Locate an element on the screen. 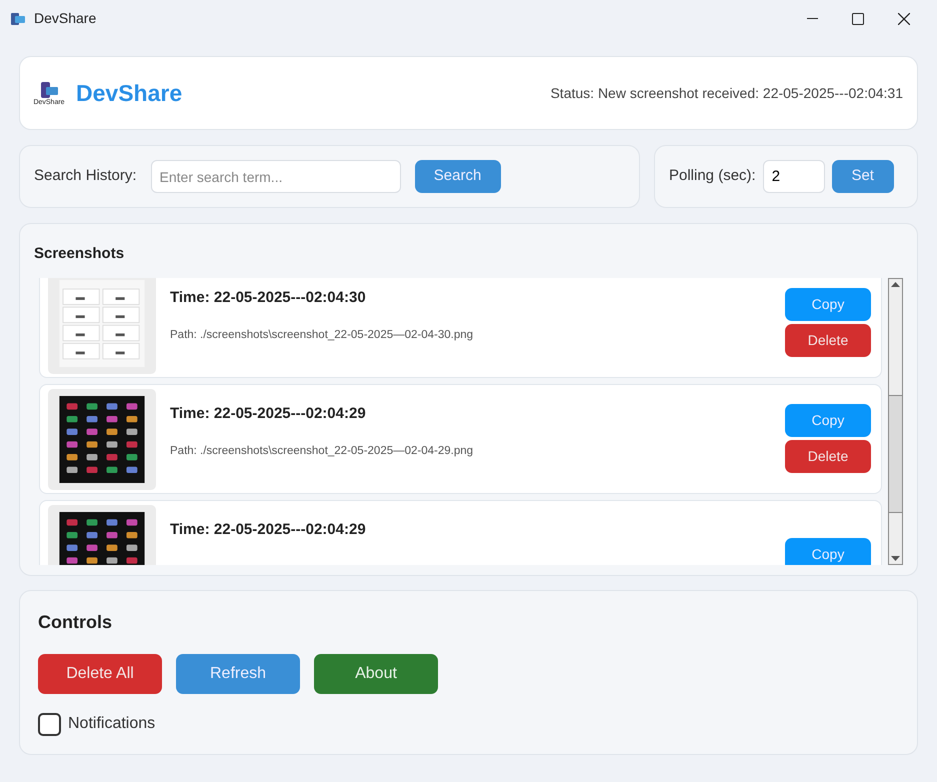 This screenshot has width=937, height=782. scroll-up-arrow-icon is located at coordinates (895, 284).